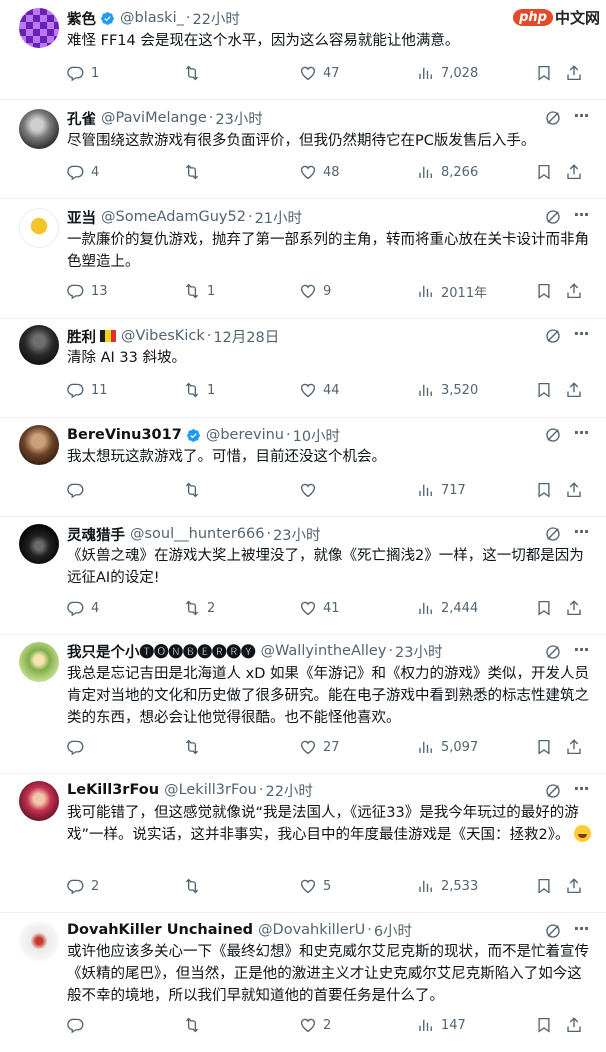 This screenshot has width=606, height=1052. I want to click on views-button: 5,097, so click(447, 747).